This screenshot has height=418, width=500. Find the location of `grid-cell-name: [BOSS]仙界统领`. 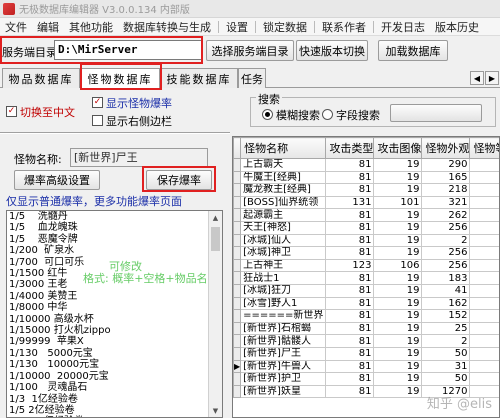

grid-cell-name: [BOSS]仙界统领 is located at coordinates (283, 202).